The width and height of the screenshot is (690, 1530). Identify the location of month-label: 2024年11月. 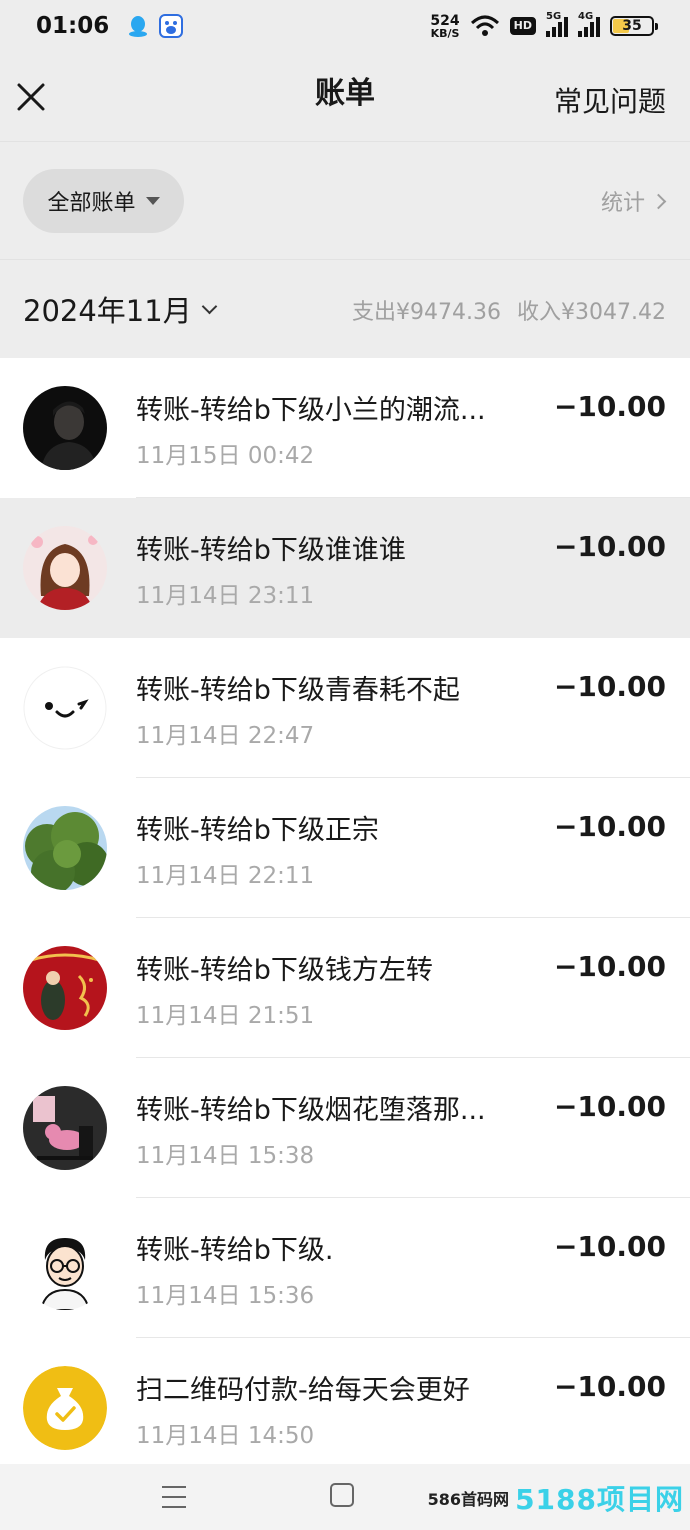
(107, 311).